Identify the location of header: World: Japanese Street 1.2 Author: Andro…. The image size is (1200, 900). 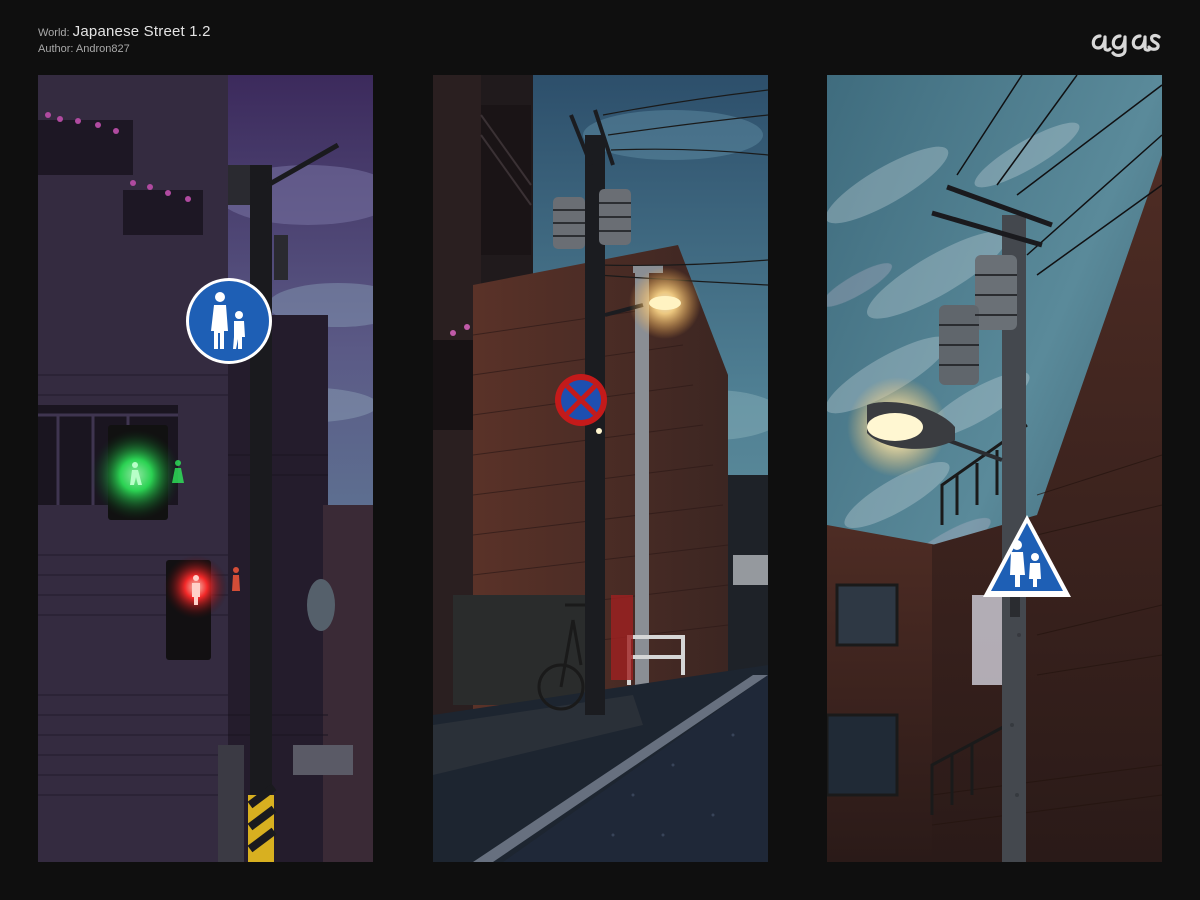
(124, 40).